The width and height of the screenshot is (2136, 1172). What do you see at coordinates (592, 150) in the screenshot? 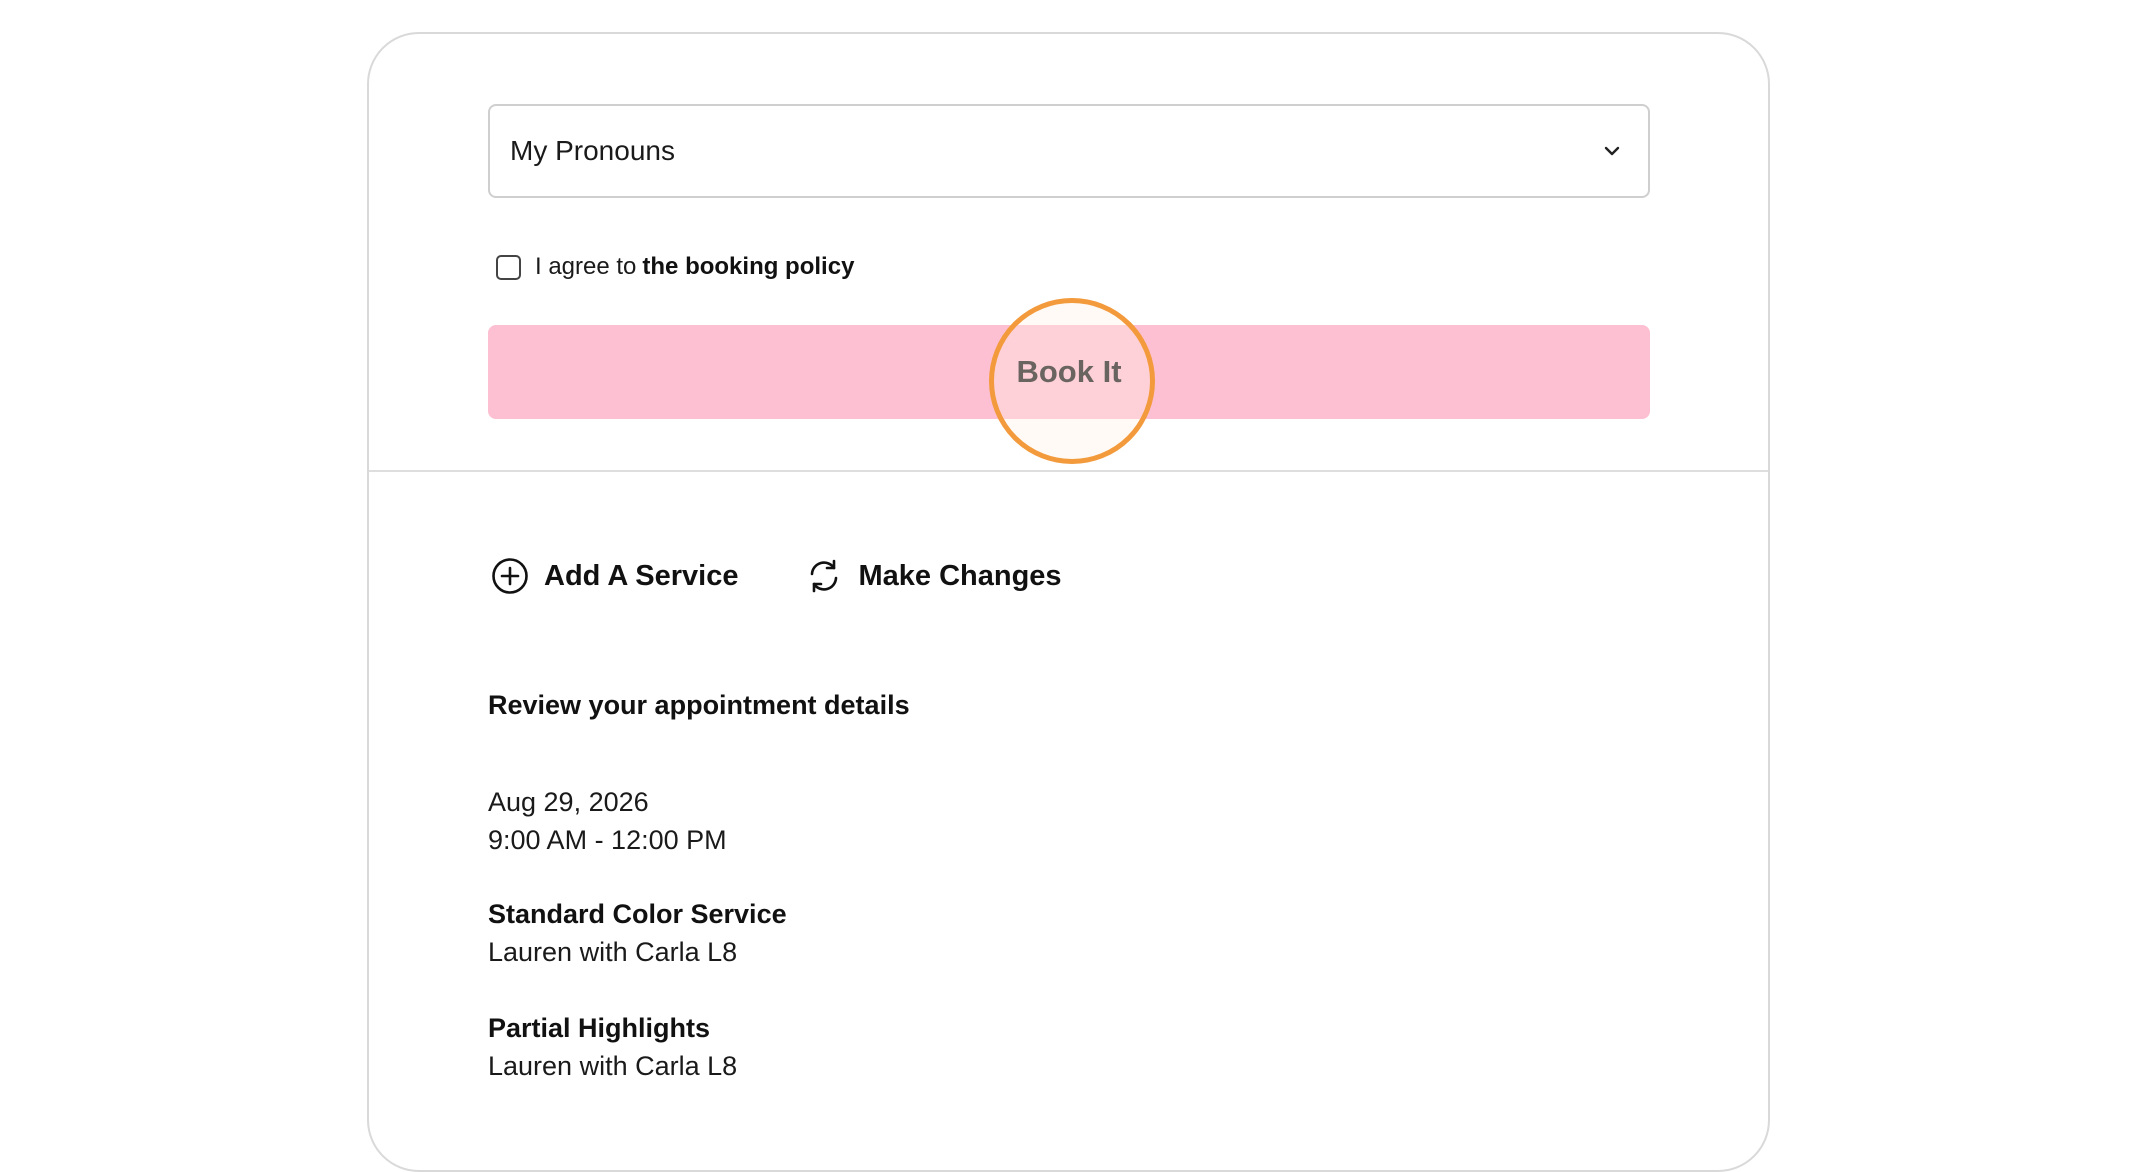
I see `pronouns-select-value: My Pronouns` at bounding box center [592, 150].